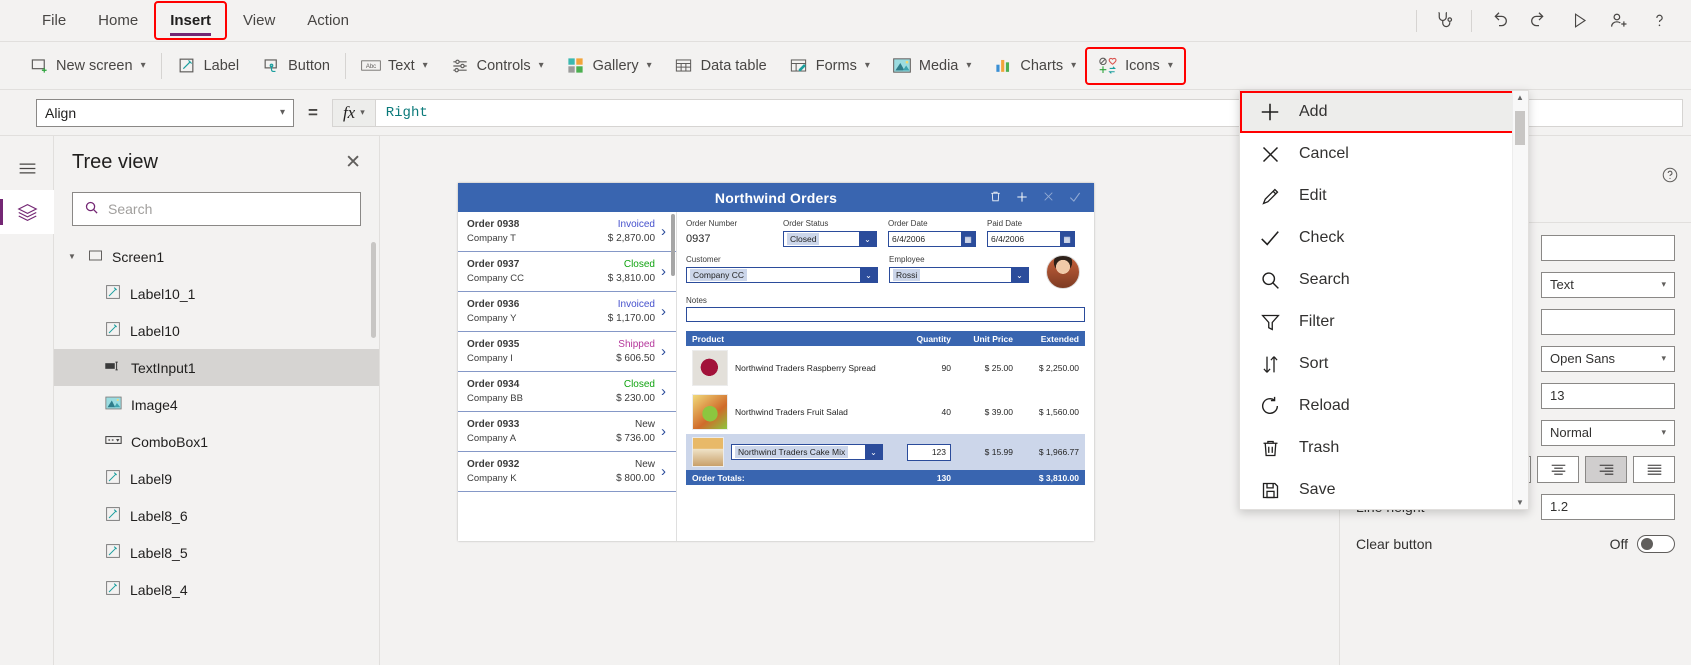  What do you see at coordinates (1384, 154) in the screenshot?
I see `icon-menu-item-cancel: Cancel` at bounding box center [1384, 154].